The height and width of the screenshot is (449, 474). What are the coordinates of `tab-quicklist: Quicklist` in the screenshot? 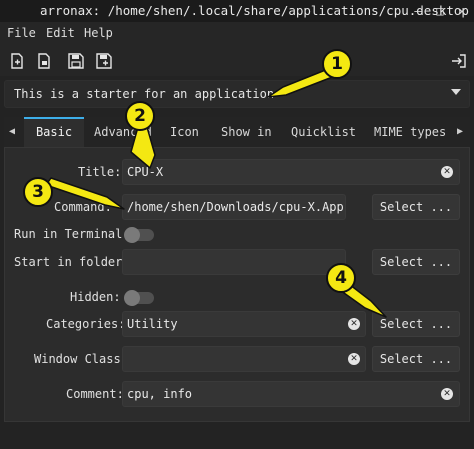 It's located at (323, 132).